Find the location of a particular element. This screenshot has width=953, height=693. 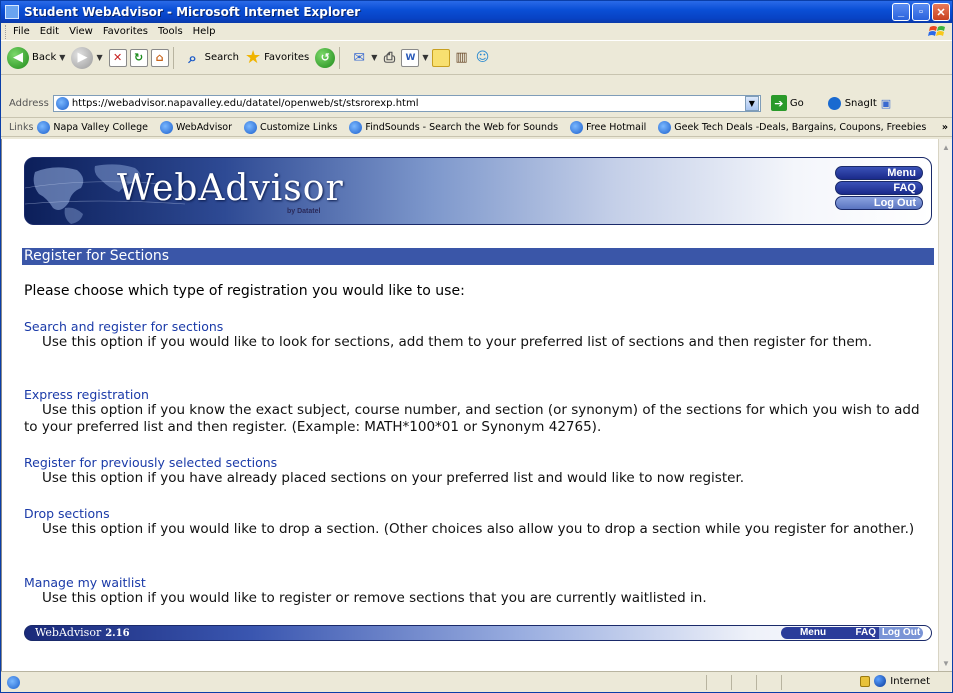

snagit-icon is located at coordinates (834, 103).